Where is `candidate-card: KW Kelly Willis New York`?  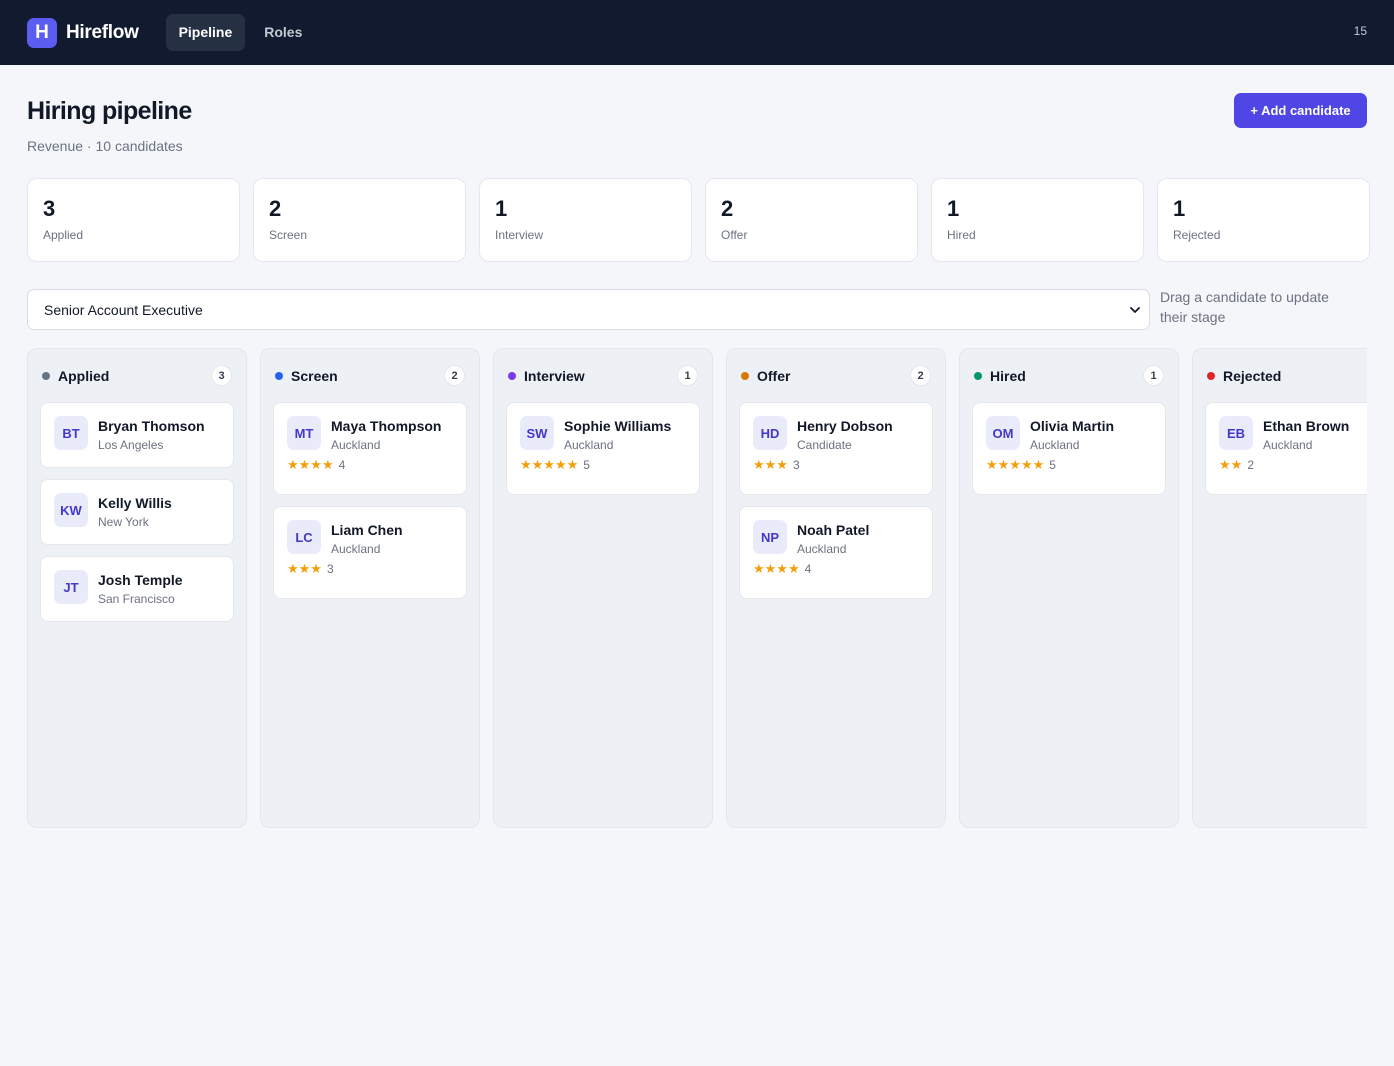 candidate-card: KW Kelly Willis New York is located at coordinates (137, 512).